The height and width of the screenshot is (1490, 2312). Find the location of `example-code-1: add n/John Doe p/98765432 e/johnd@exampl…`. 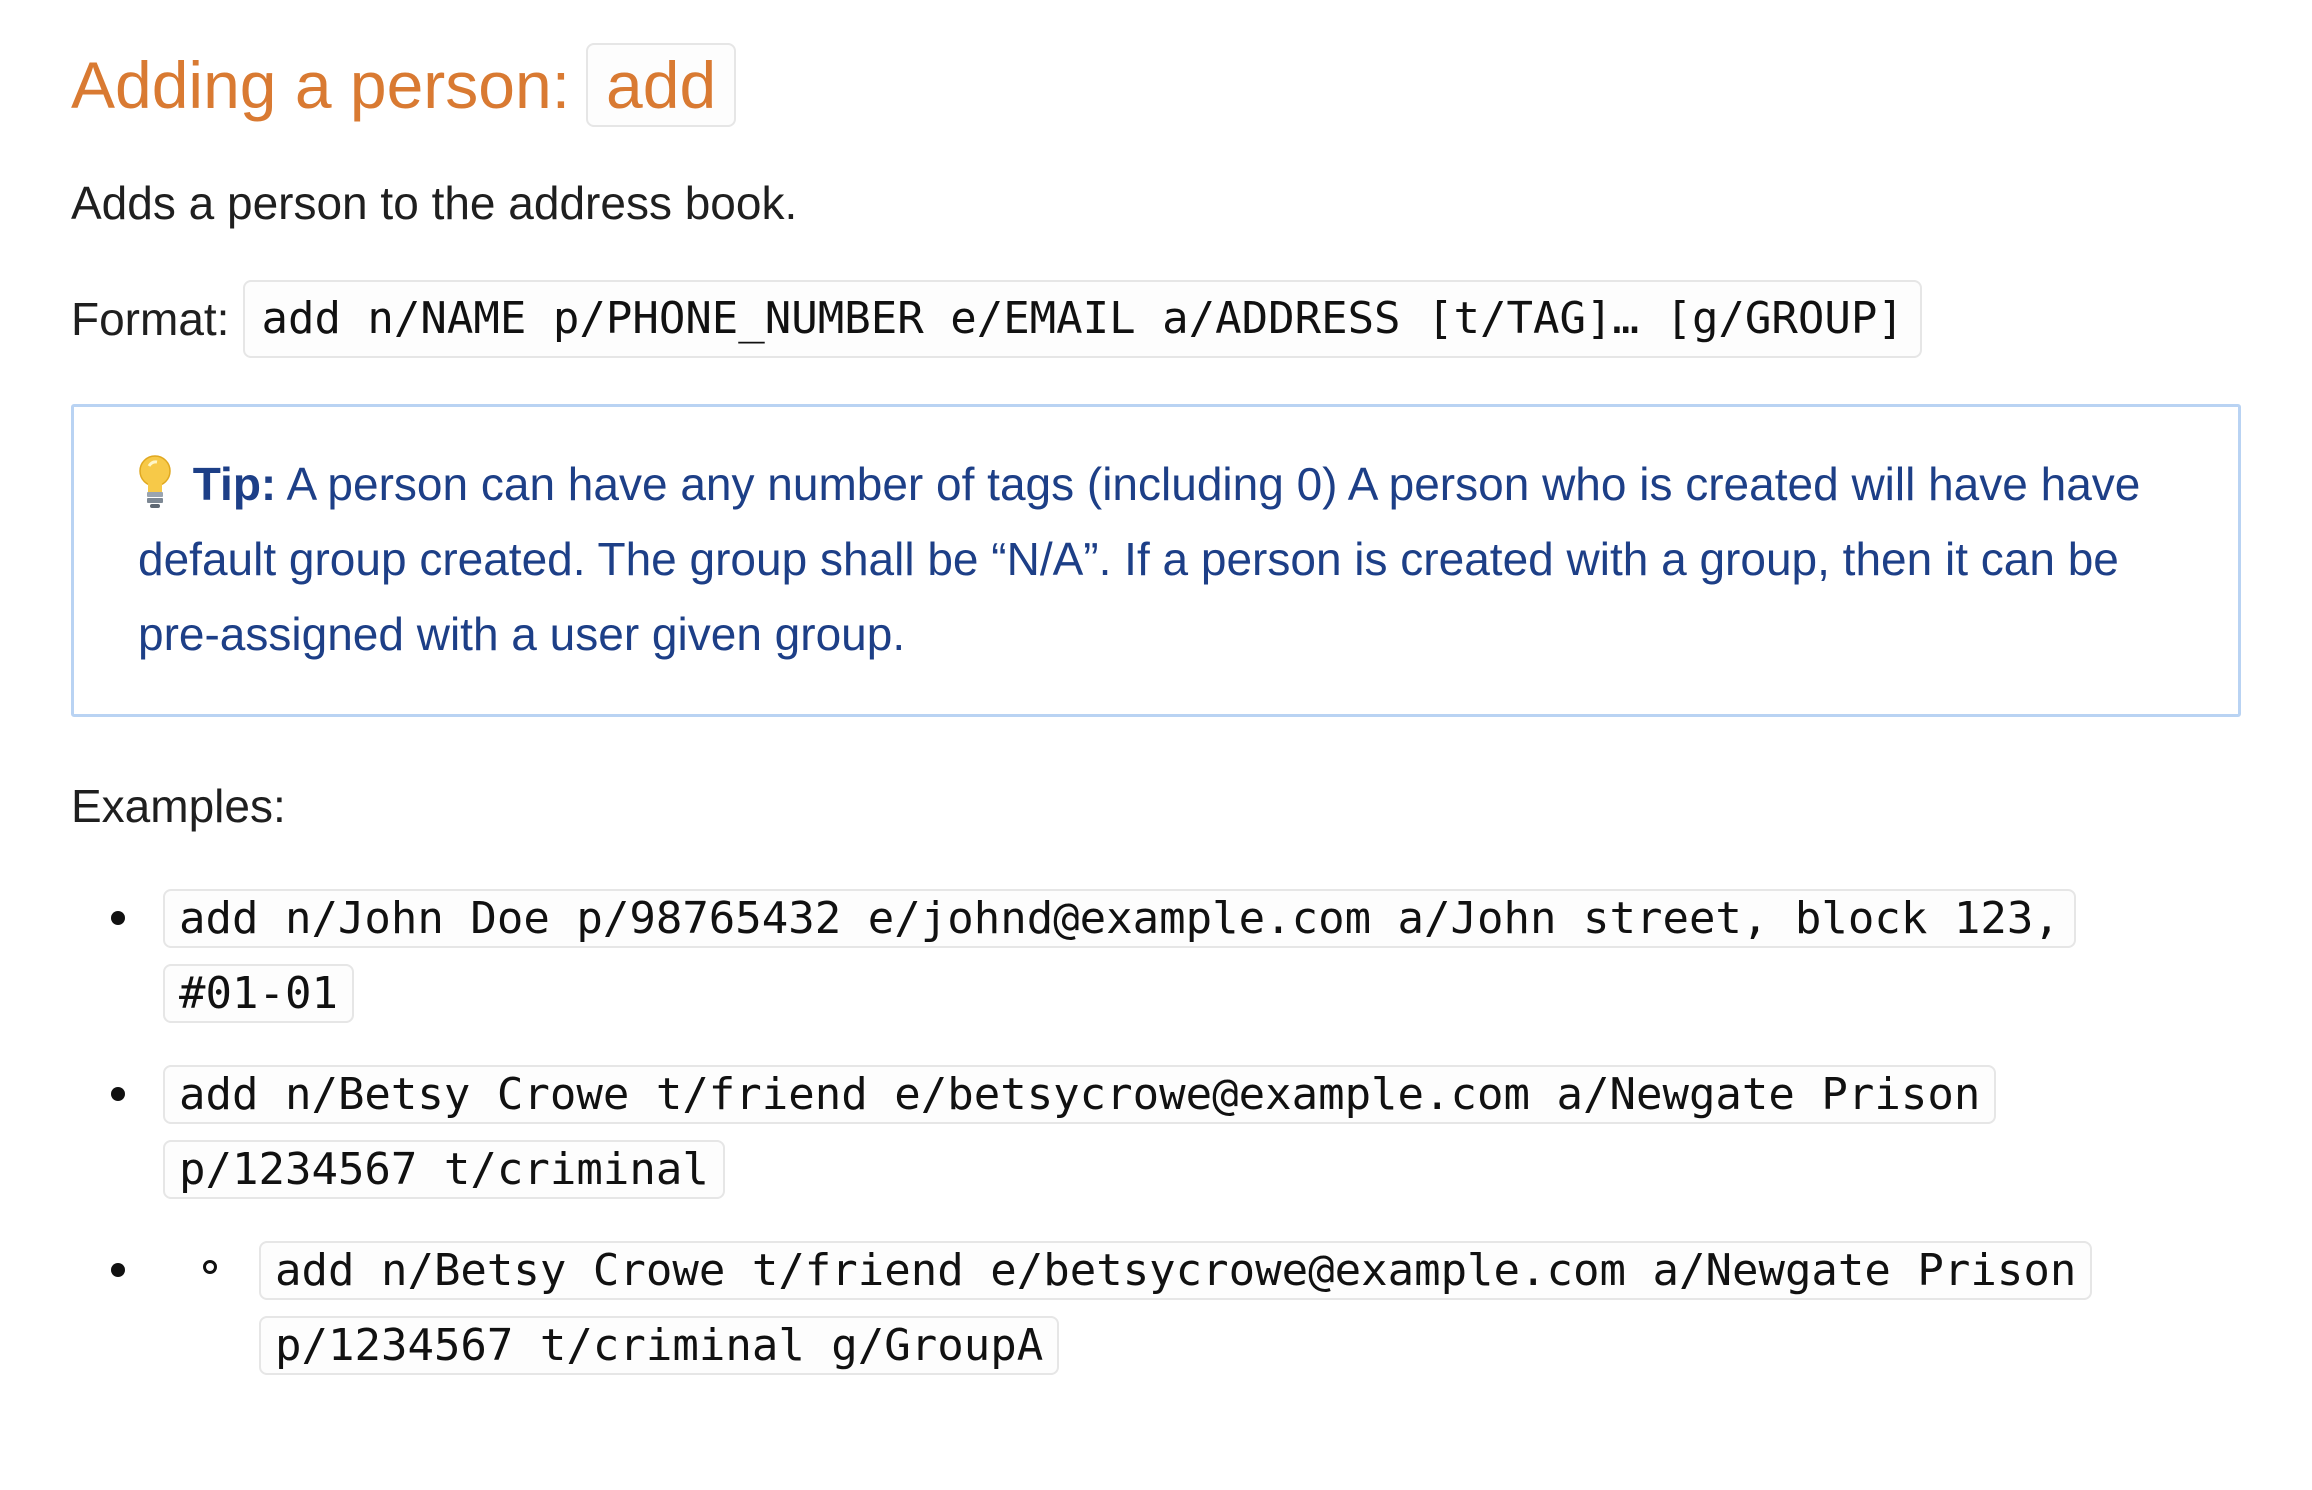

example-code-1: add n/John Doe p/98765432 e/johnd@exampl… is located at coordinates (1119, 956).